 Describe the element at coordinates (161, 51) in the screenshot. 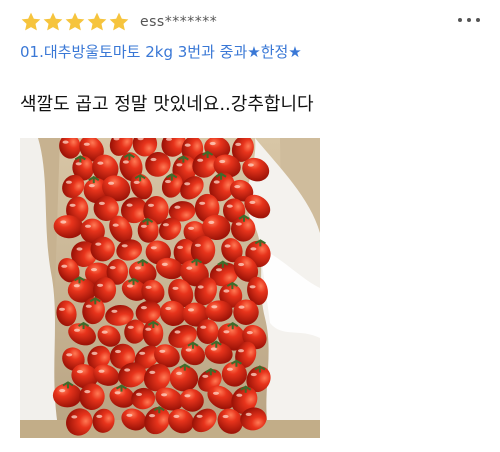

I see `product-option-link: 01.대추방울토마토 2kg 3번과 중과★한정★` at that location.